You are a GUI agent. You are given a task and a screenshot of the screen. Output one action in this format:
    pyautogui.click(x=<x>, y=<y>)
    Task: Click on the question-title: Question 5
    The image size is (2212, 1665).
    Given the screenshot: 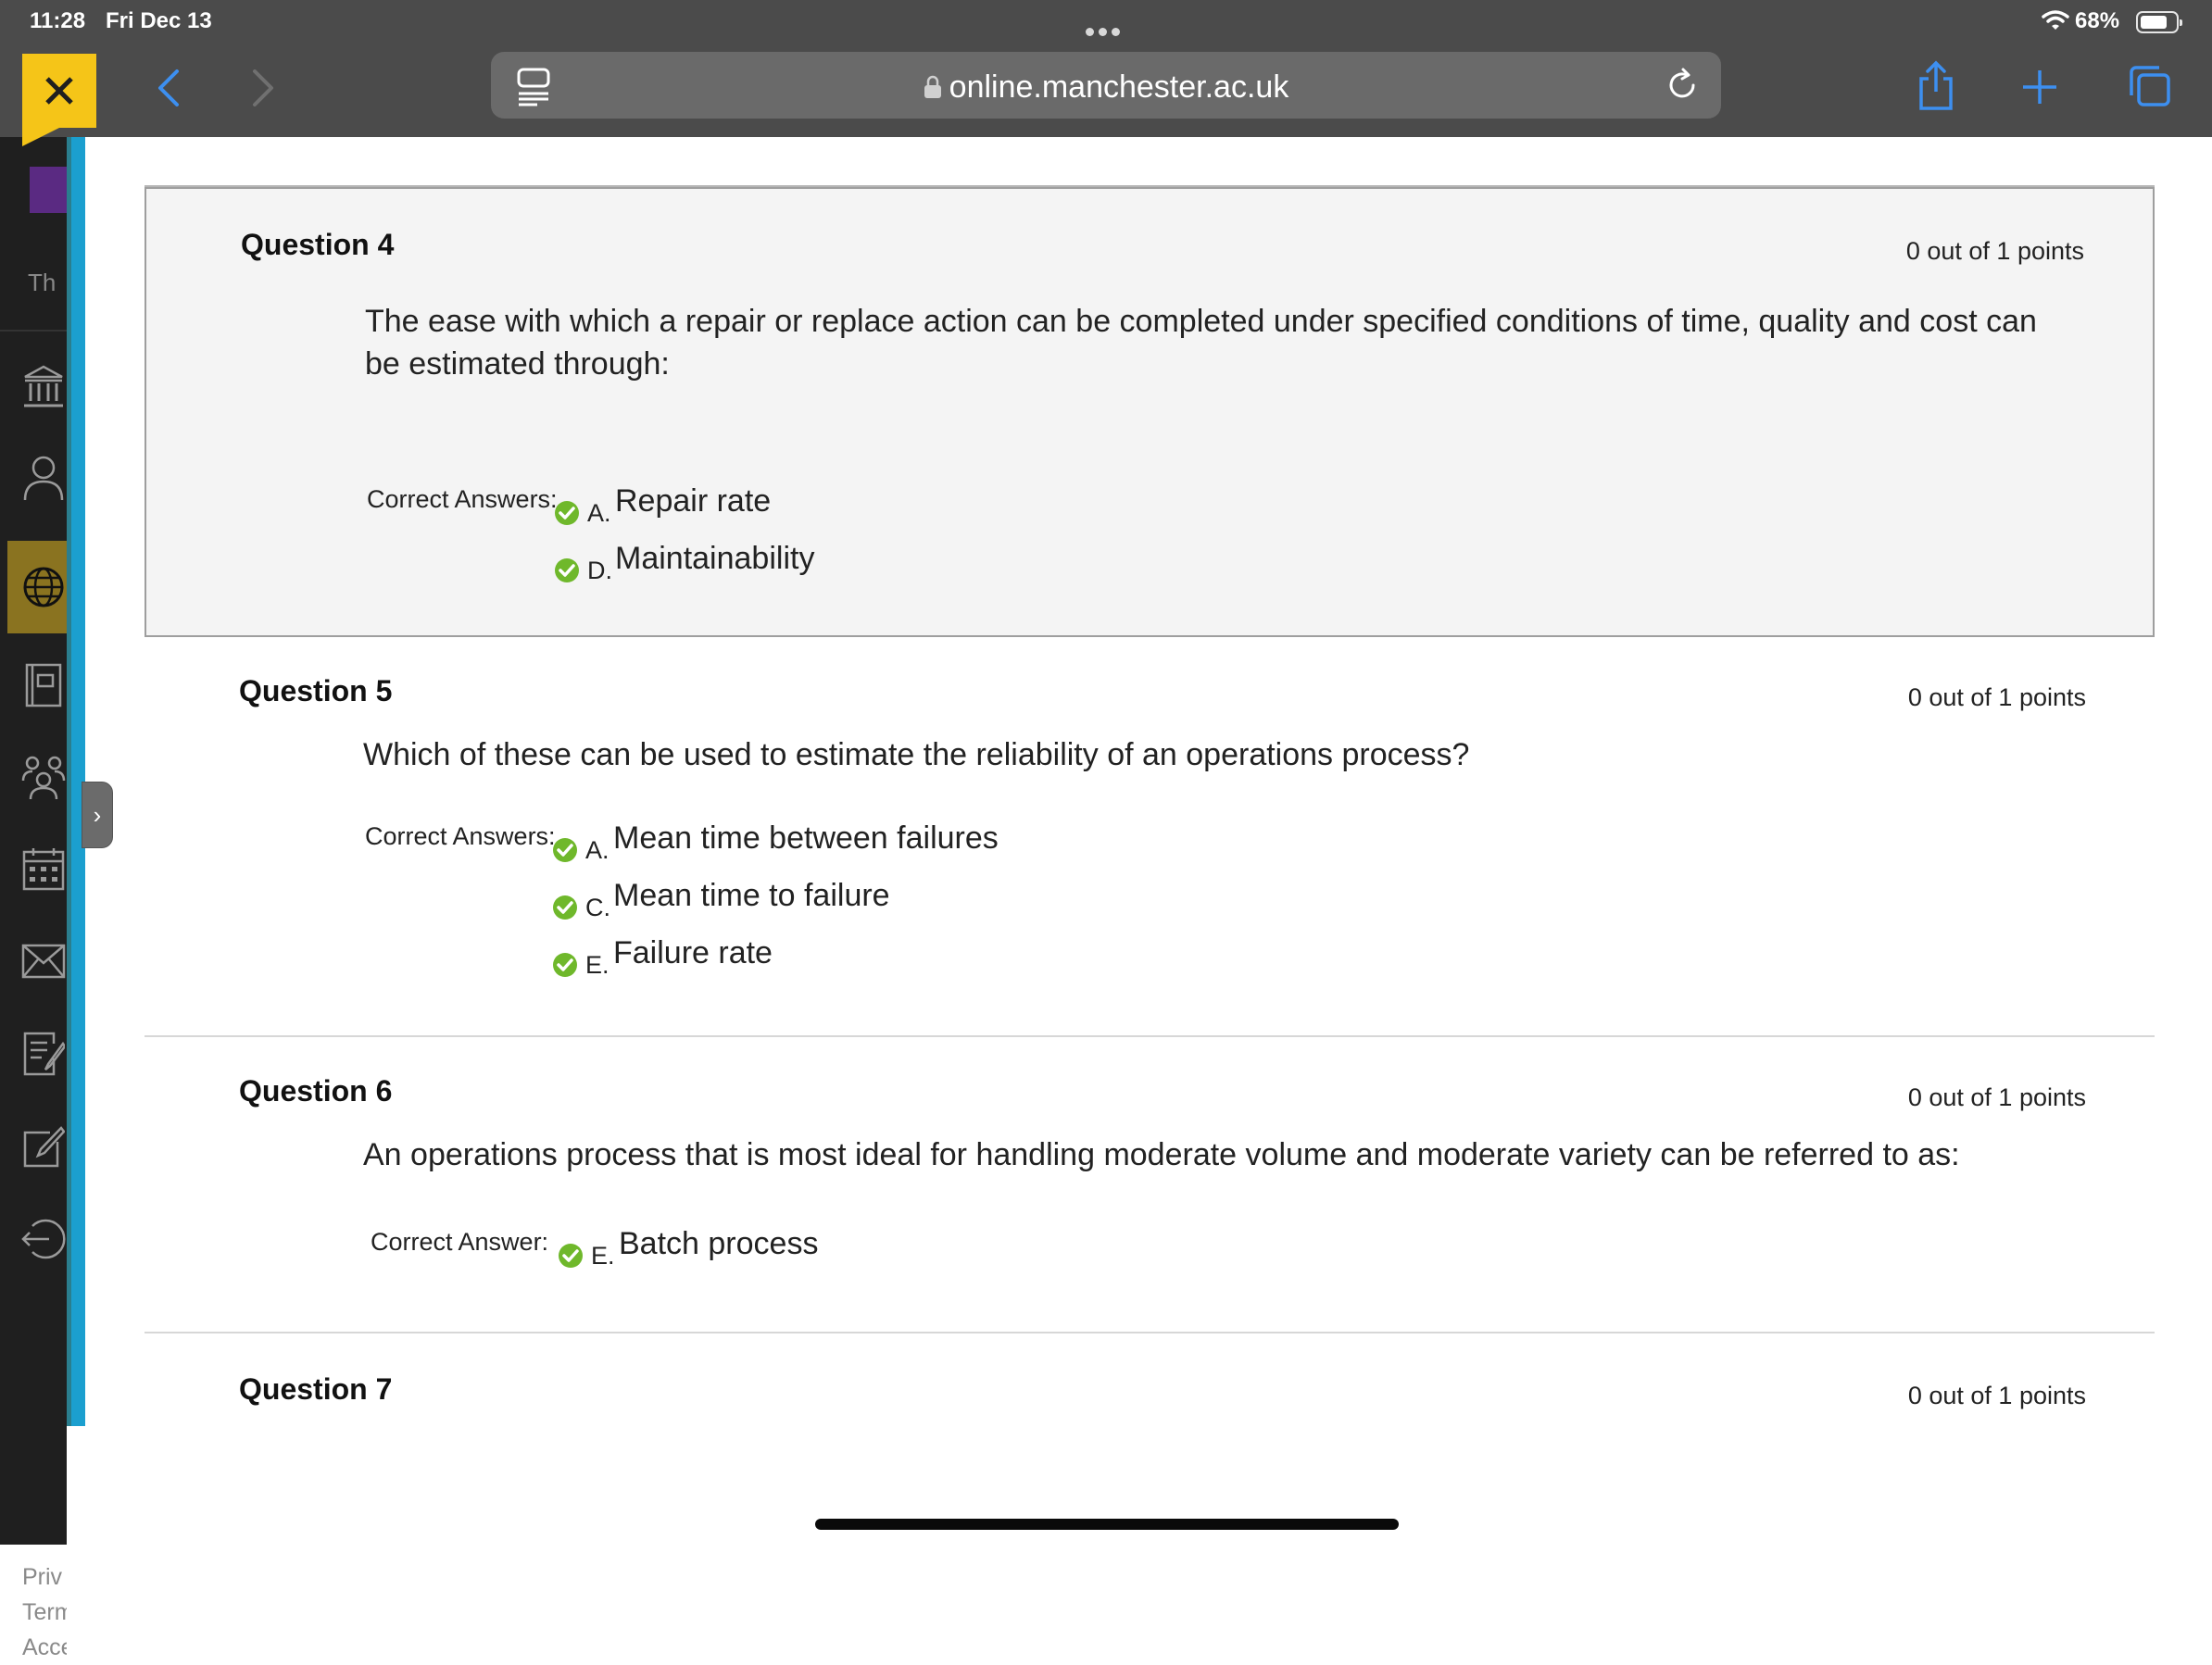 What is the action you would take?
    pyautogui.click(x=316, y=690)
    